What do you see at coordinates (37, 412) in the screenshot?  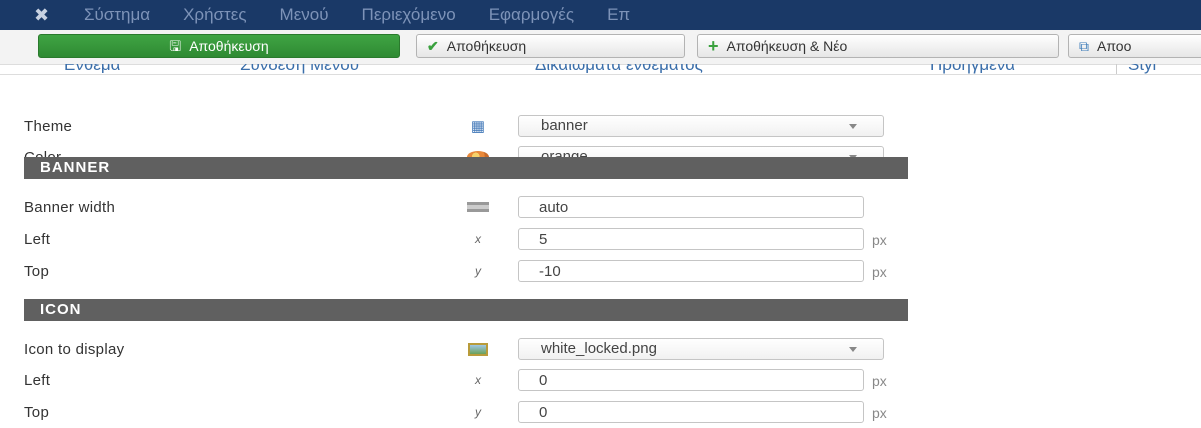 I see `icon-top-label: Top` at bounding box center [37, 412].